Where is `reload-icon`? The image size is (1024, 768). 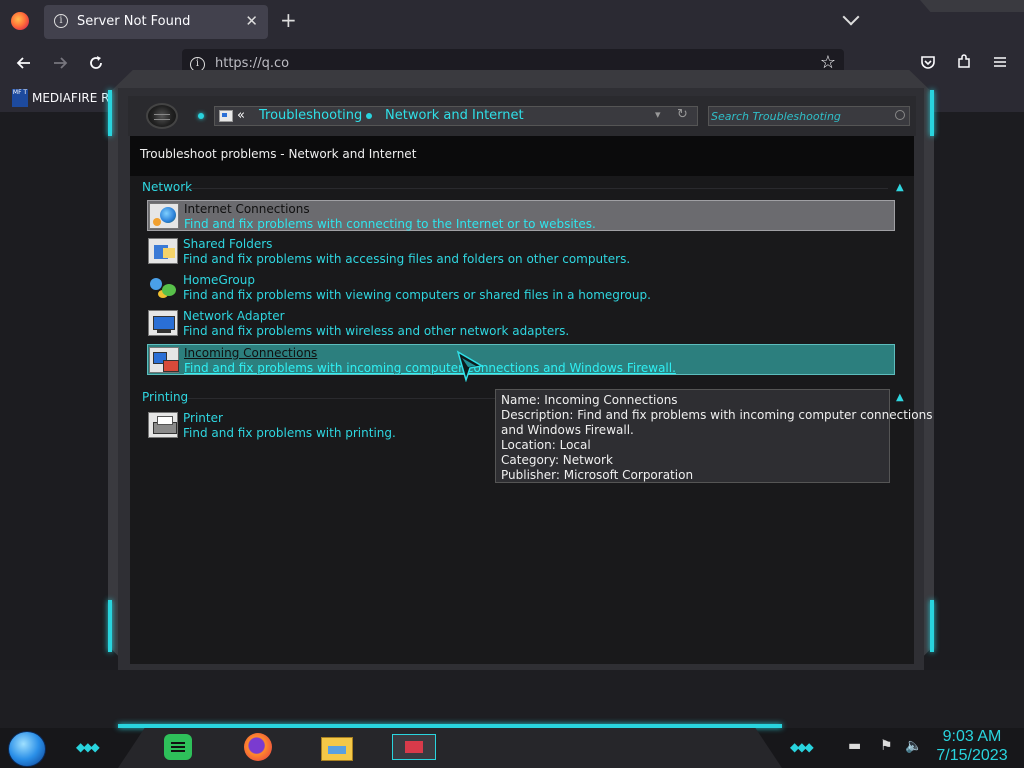
reload-icon is located at coordinates (96, 62).